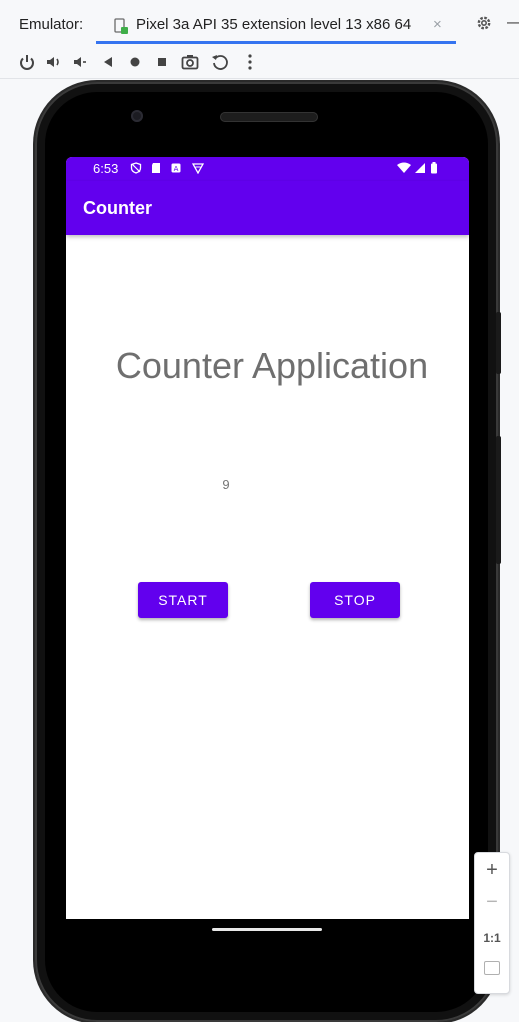 The height and width of the screenshot is (1022, 519). Describe the element at coordinates (106, 168) in the screenshot. I see `status-time: 6:53` at that location.